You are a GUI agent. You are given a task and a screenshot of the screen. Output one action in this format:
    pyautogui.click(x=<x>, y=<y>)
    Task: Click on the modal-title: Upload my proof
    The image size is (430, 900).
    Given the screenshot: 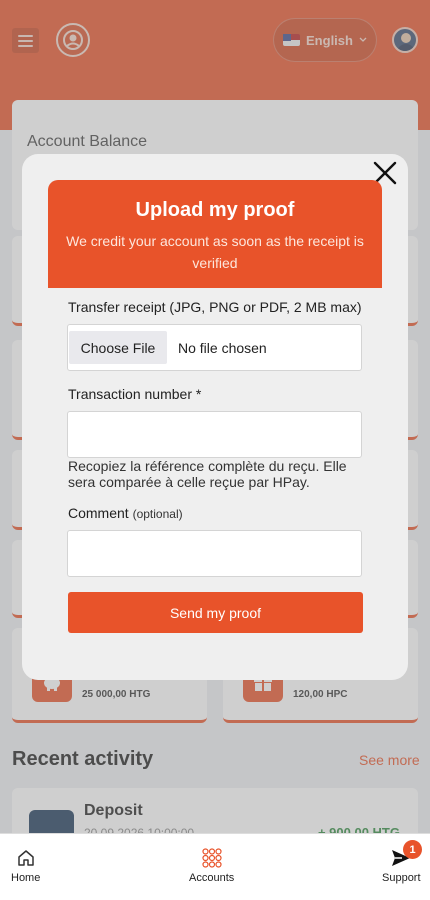 What is the action you would take?
    pyautogui.click(x=215, y=210)
    